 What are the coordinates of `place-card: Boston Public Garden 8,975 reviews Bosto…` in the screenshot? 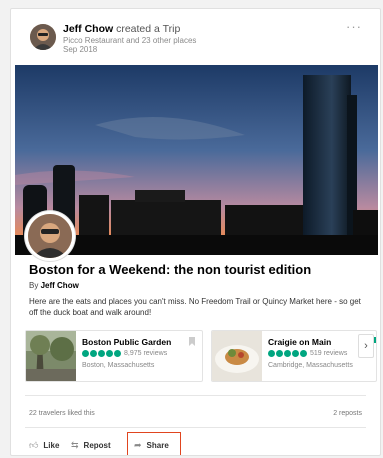 It's located at (114, 356).